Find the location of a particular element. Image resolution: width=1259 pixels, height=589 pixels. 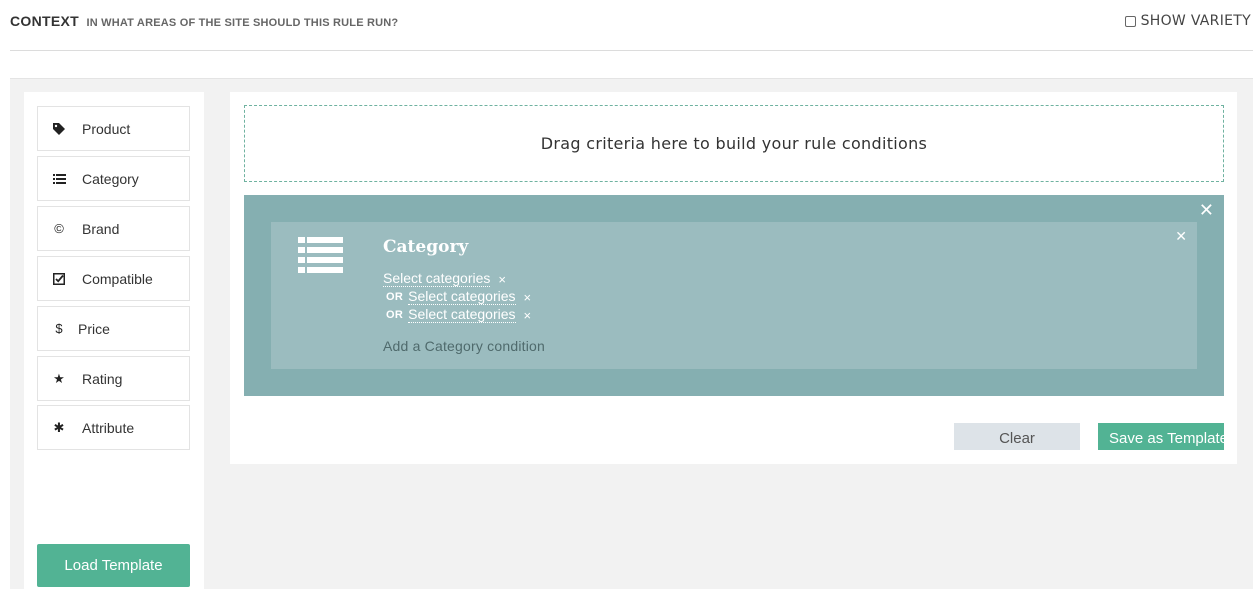

criteria-product: Product is located at coordinates (113, 128).